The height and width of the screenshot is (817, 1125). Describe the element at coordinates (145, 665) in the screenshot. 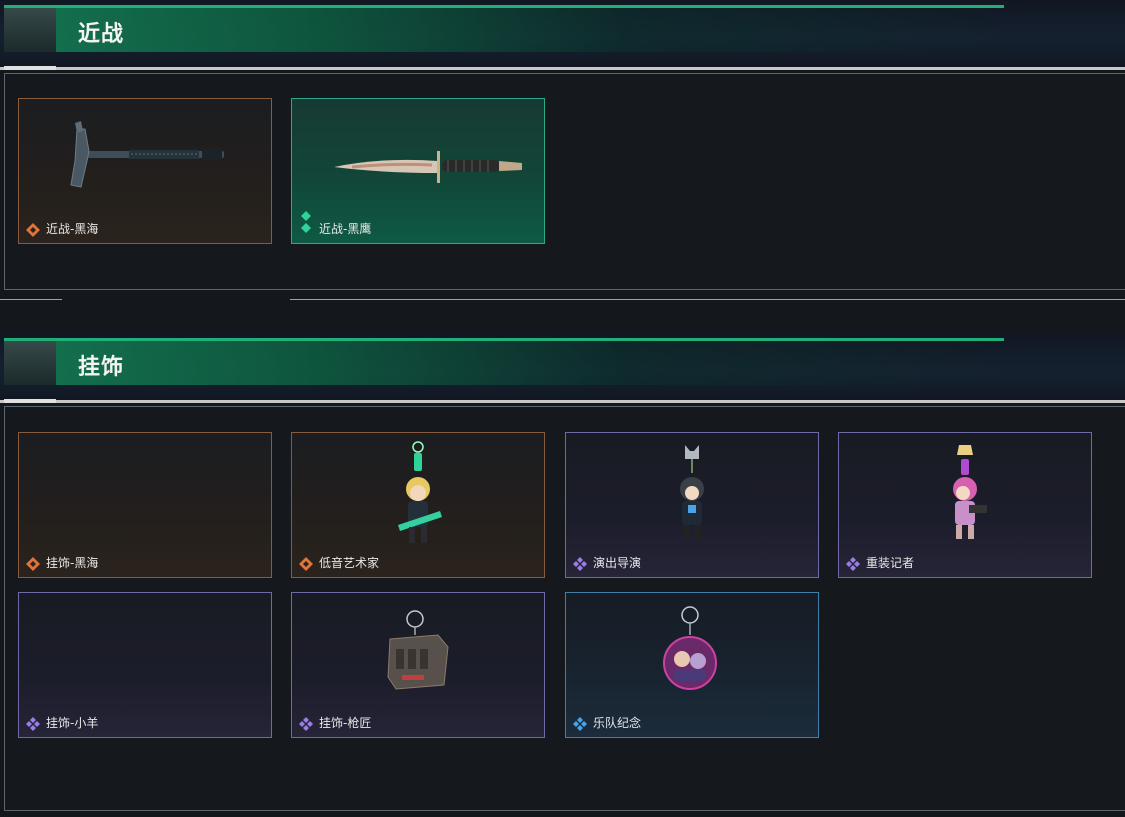

I see `item-card: 挂饰-小羊` at that location.